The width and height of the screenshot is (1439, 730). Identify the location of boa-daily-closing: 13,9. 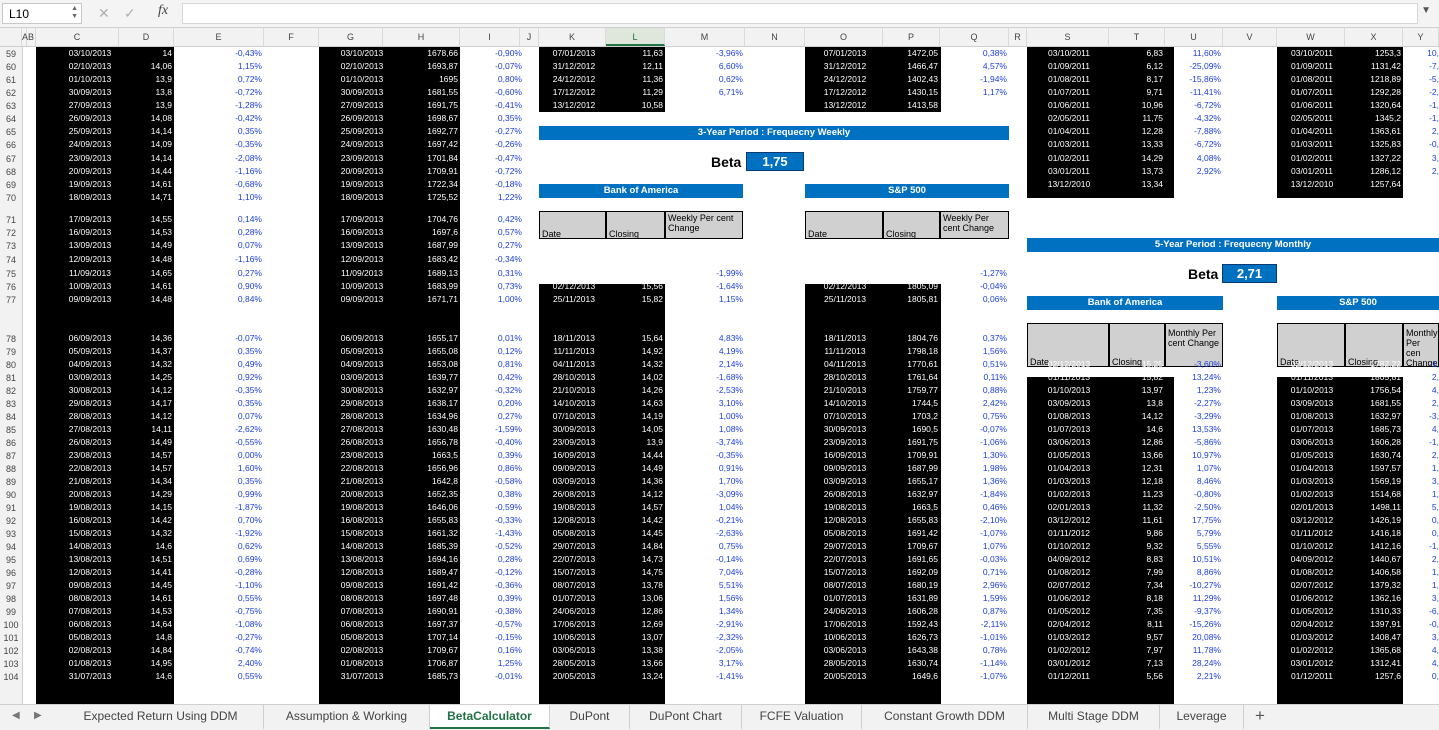
(146, 105).